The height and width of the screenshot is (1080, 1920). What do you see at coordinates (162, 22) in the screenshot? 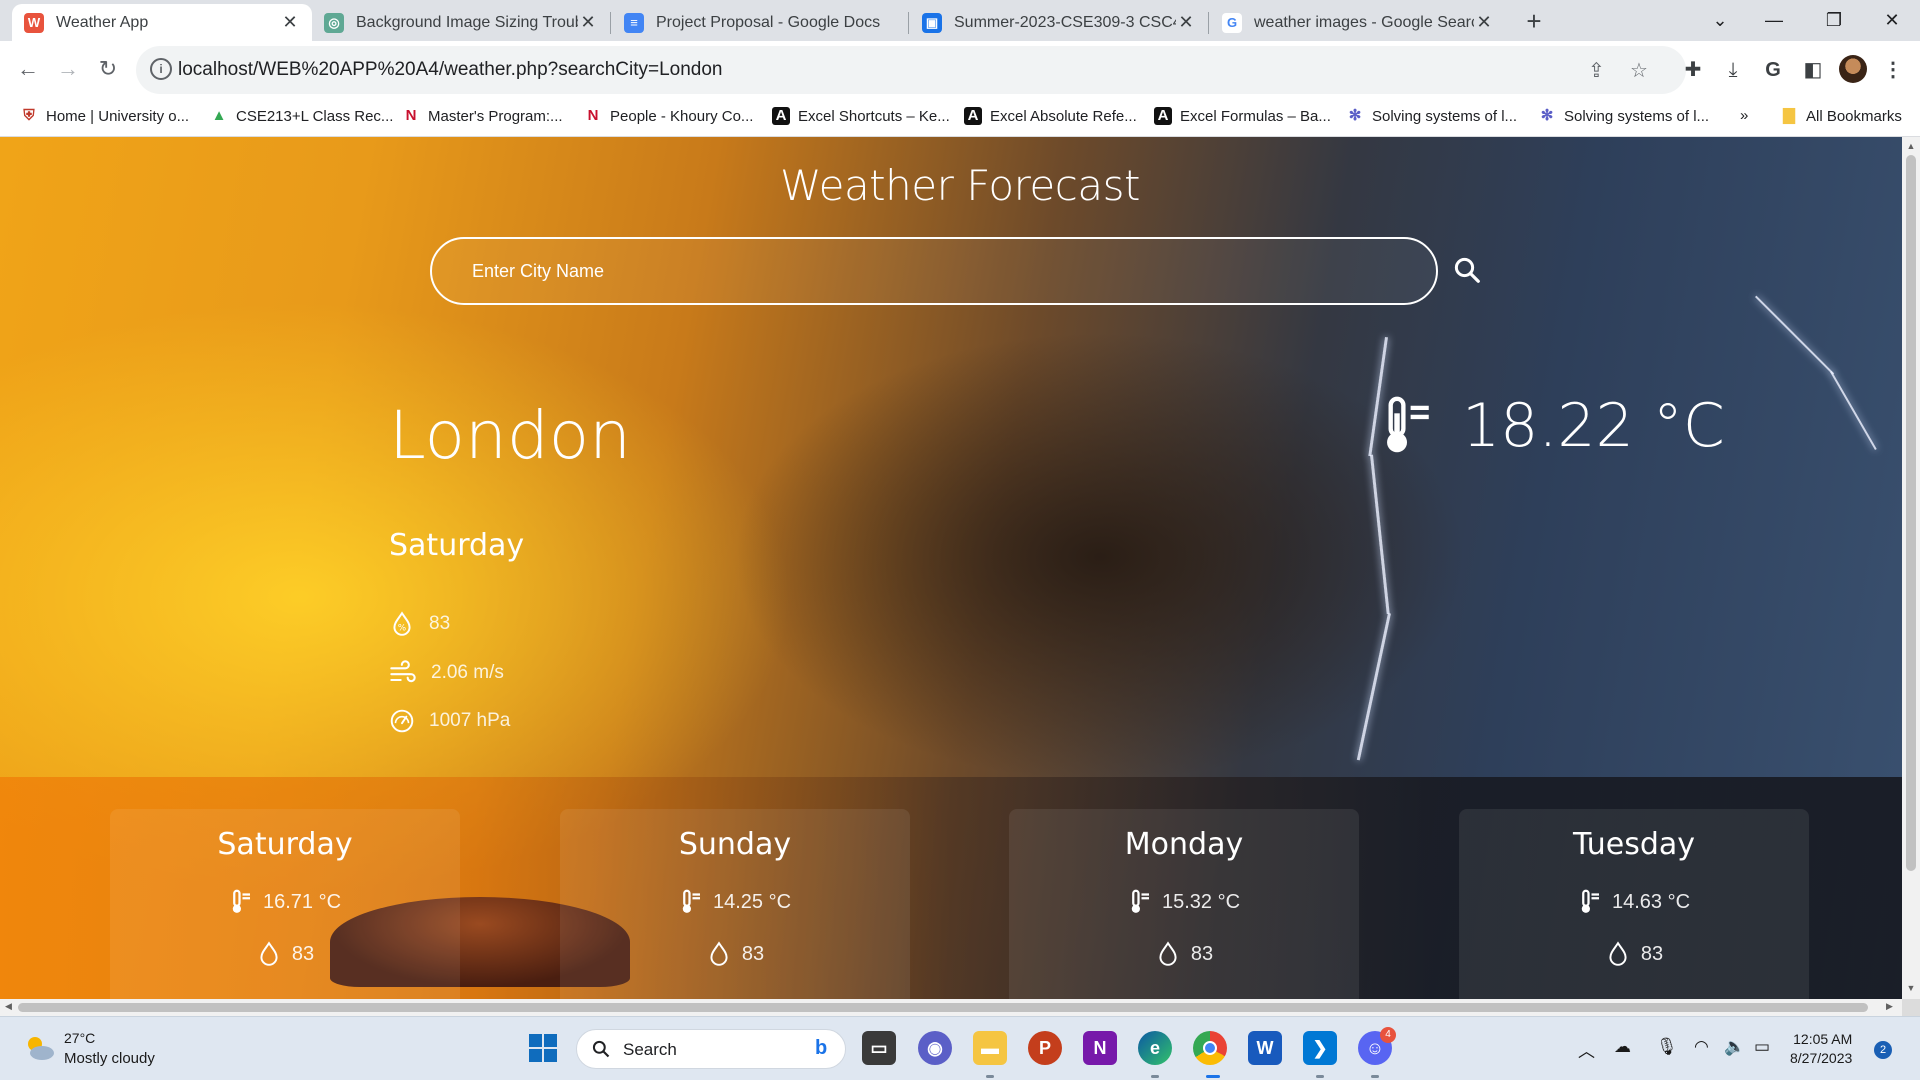
I see `tab-weather-app: W Weather App ✕` at bounding box center [162, 22].